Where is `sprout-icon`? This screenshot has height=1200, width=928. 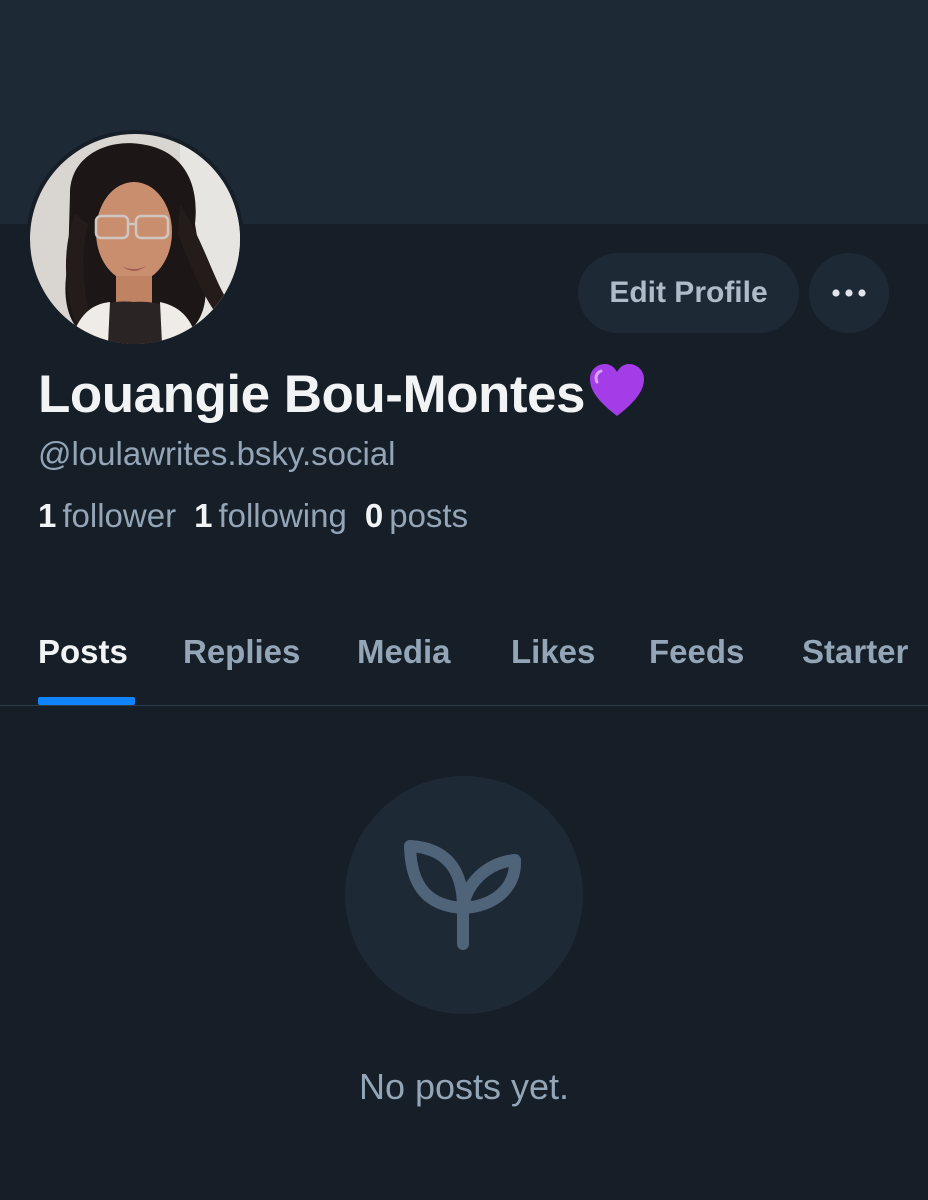 sprout-icon is located at coordinates (462, 895).